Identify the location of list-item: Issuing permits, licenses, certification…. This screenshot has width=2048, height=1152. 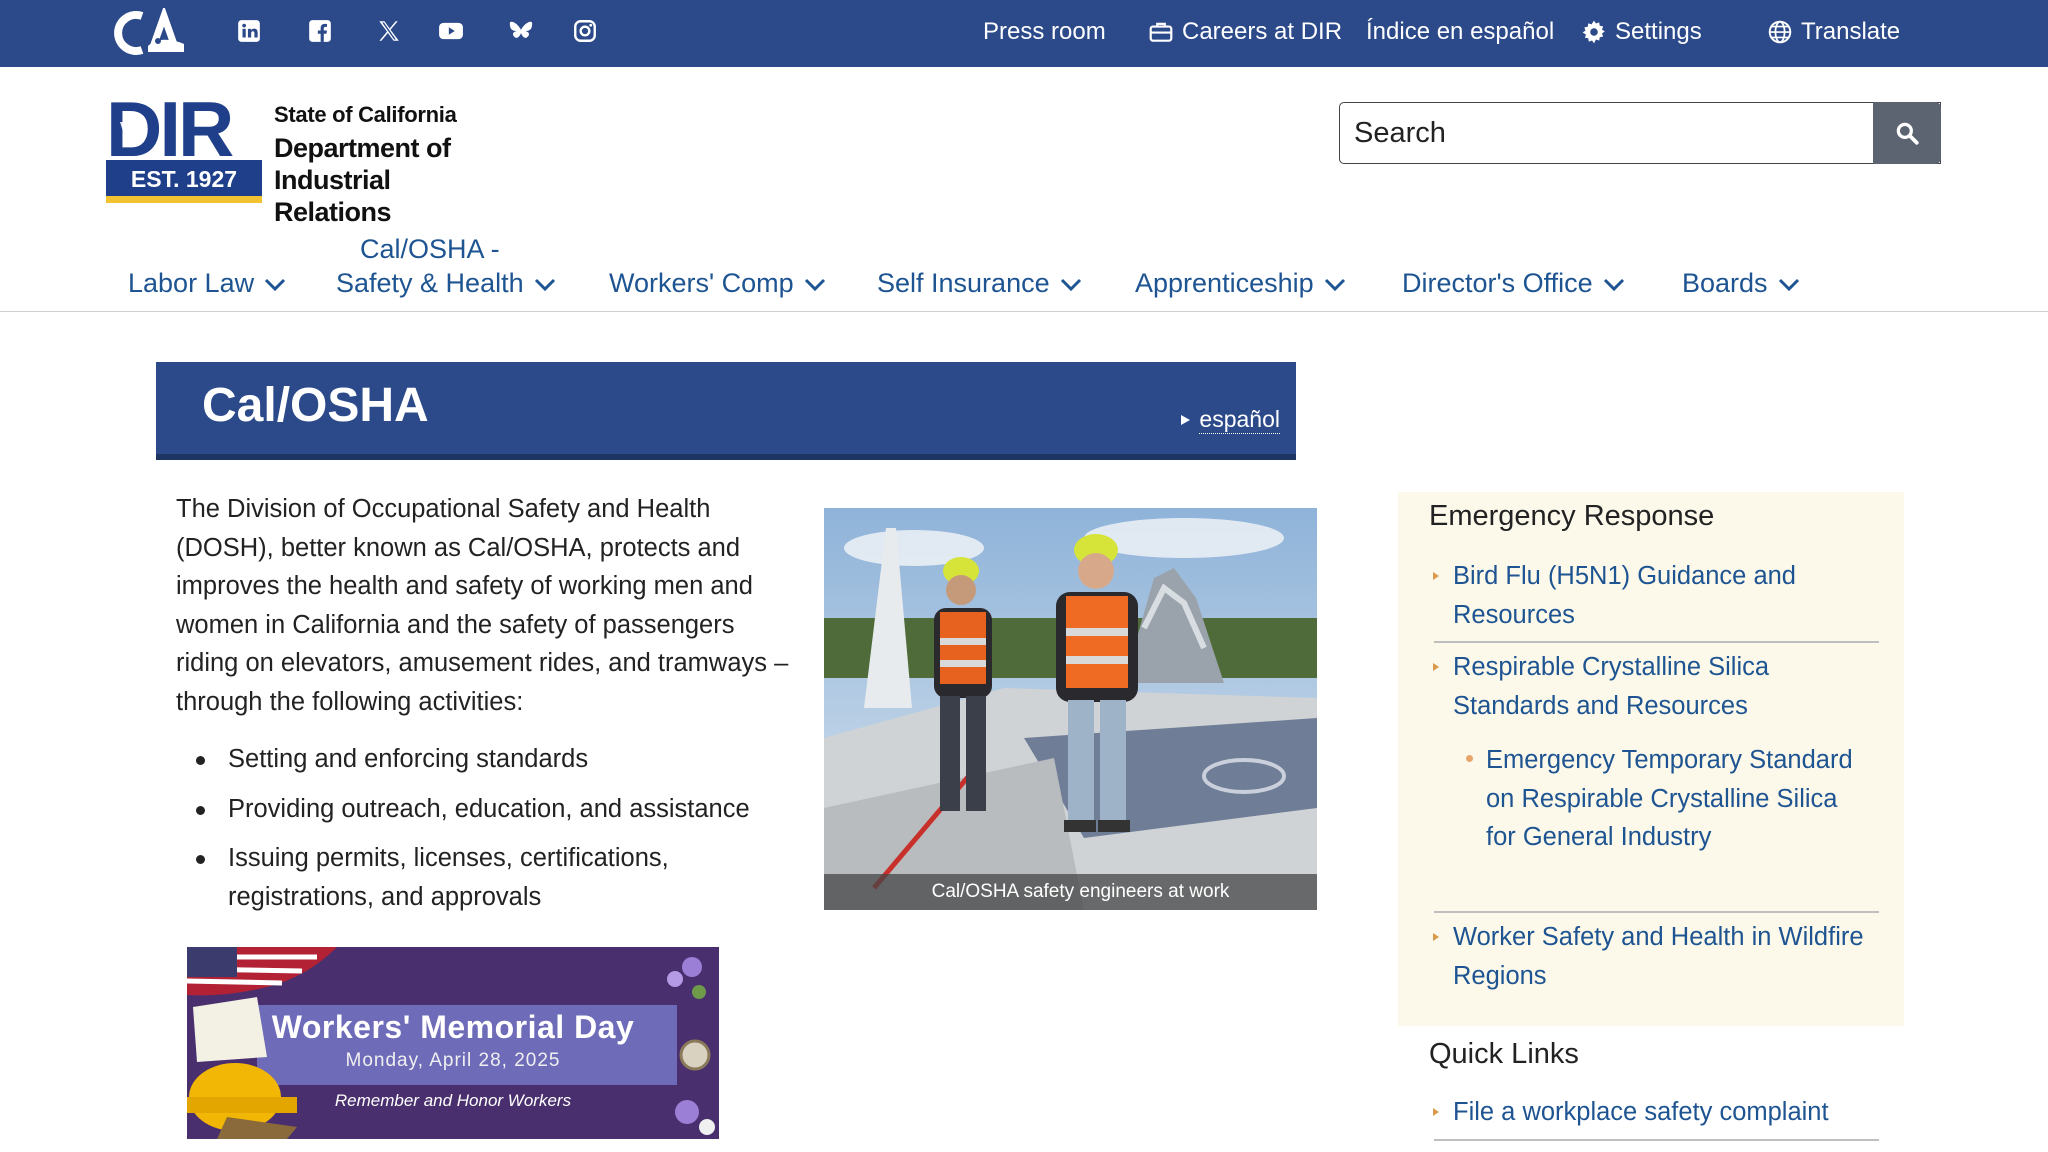
(486, 877).